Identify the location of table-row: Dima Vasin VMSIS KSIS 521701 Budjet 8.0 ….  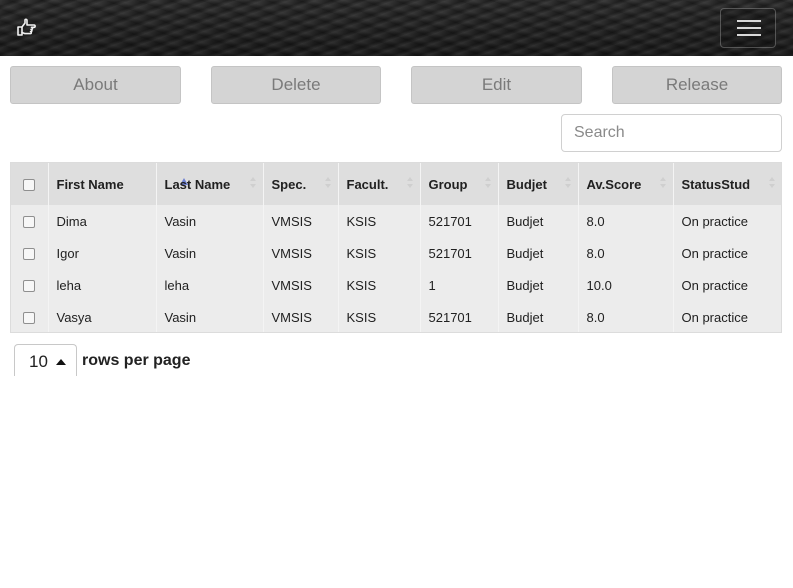
(396, 221).